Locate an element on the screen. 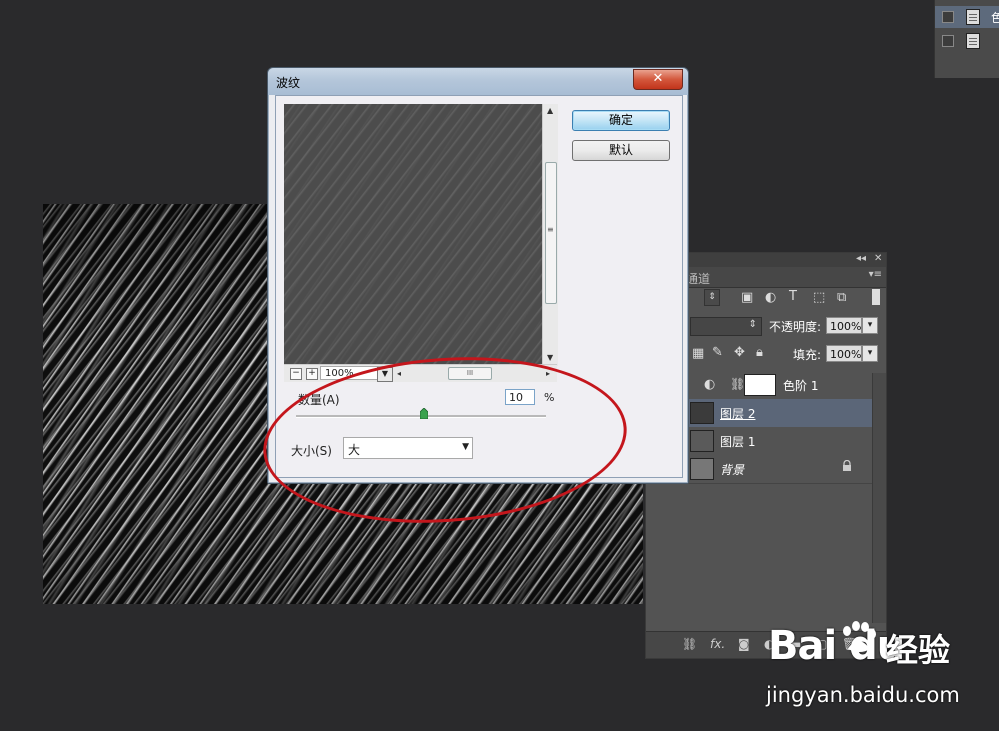  fx-icon: fx. is located at coordinates (717, 644).